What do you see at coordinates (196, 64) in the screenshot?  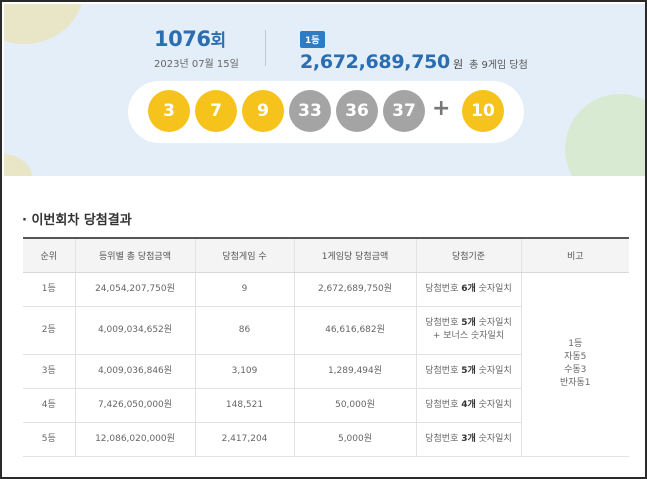 I see `round-date: 2023년 07월 15일` at bounding box center [196, 64].